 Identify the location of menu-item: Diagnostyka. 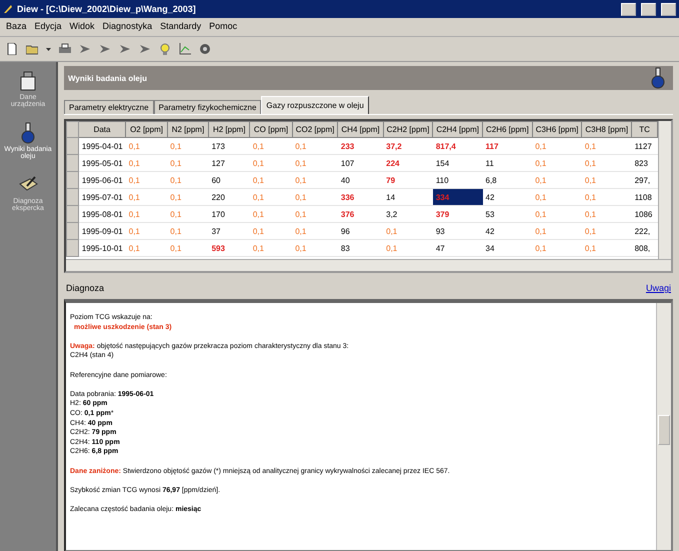
(127, 27).